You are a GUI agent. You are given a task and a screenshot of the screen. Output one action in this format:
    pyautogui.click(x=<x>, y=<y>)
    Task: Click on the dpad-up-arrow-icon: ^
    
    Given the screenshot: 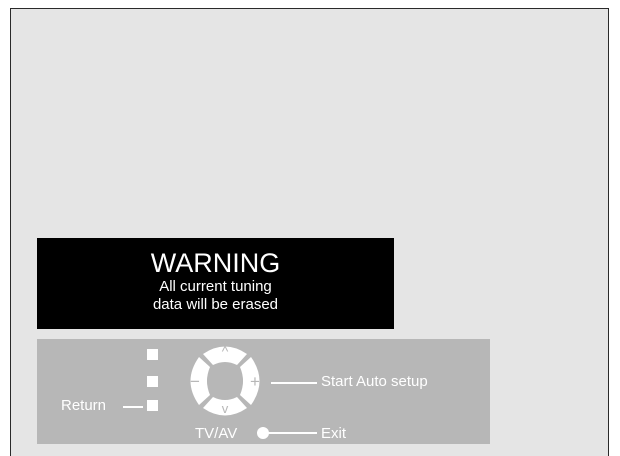 What is the action you would take?
    pyautogui.click(x=225, y=351)
    